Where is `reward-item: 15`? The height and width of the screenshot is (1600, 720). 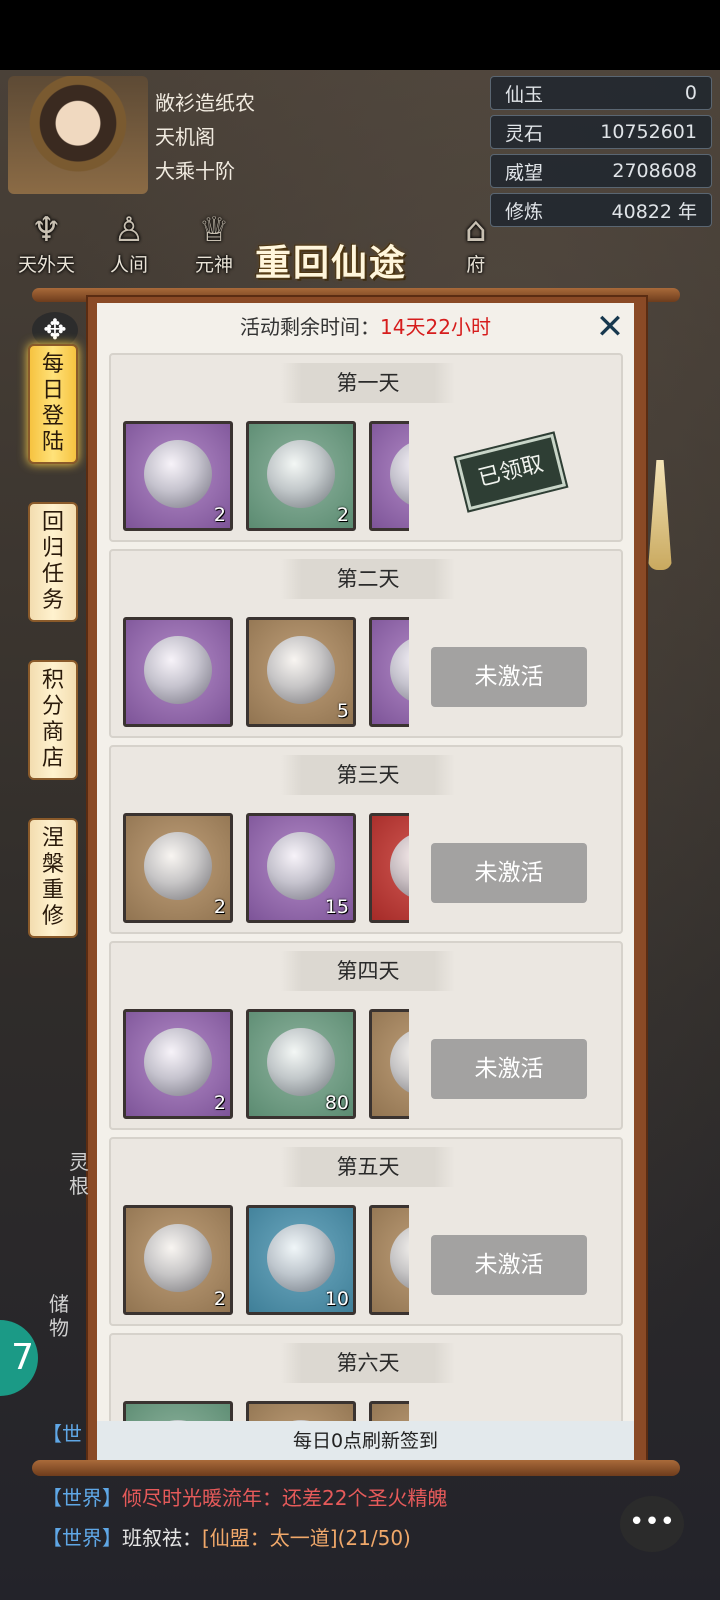
reward-item: 15 is located at coordinates (301, 868).